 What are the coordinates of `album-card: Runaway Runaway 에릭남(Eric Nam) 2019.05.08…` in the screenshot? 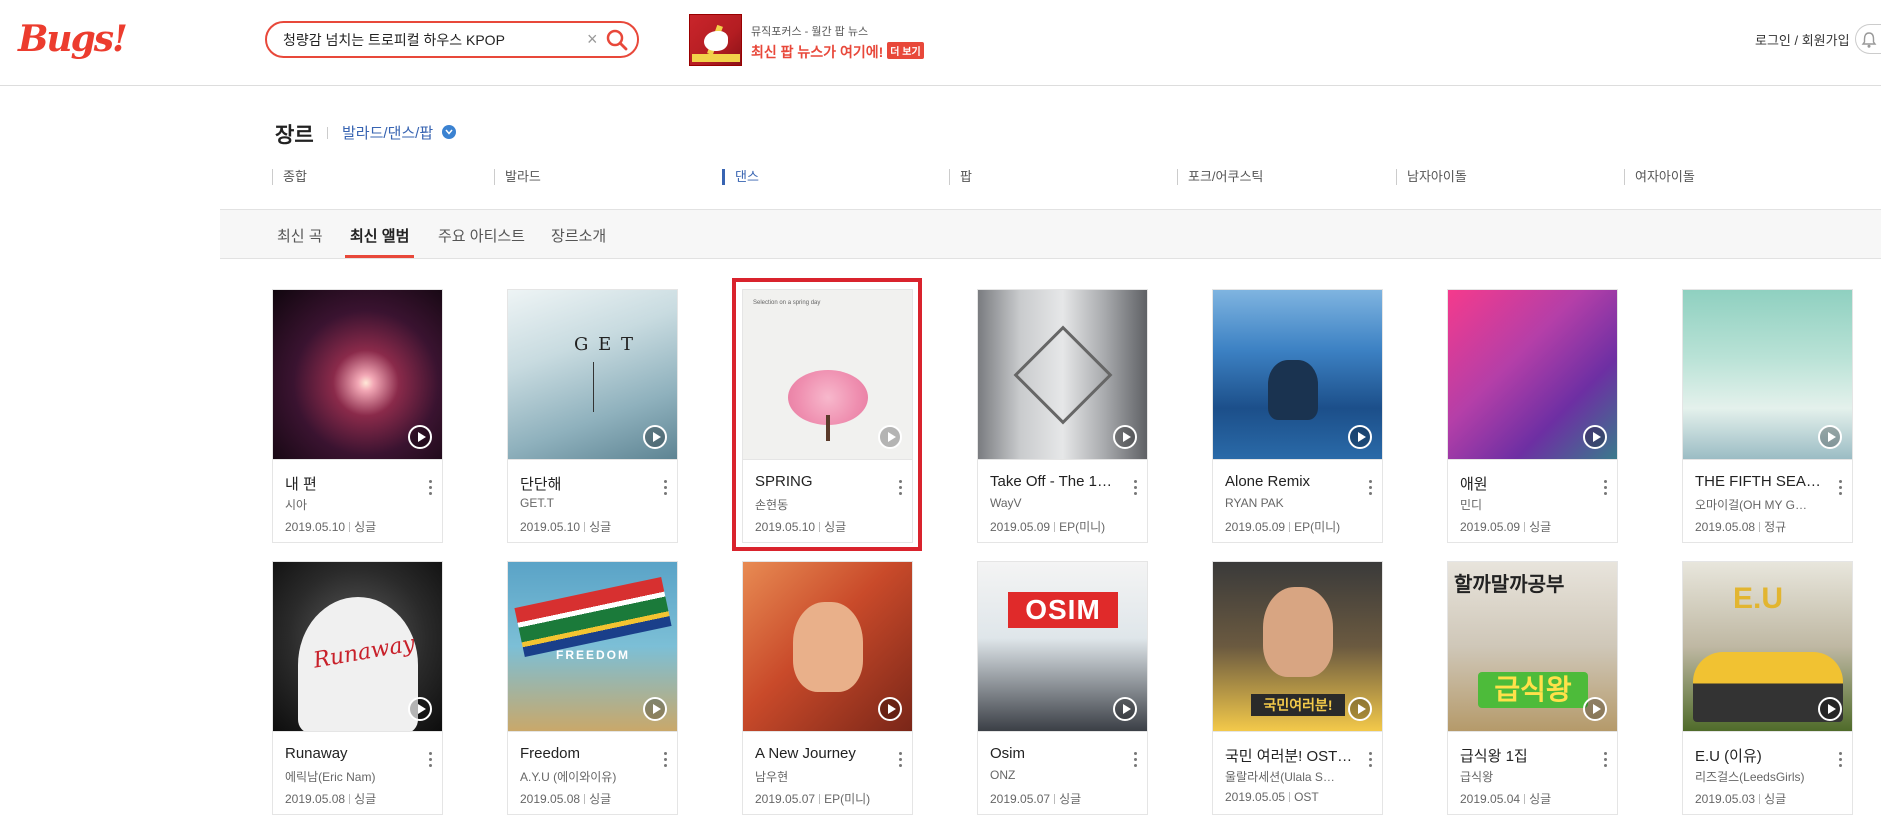 It's located at (357, 688).